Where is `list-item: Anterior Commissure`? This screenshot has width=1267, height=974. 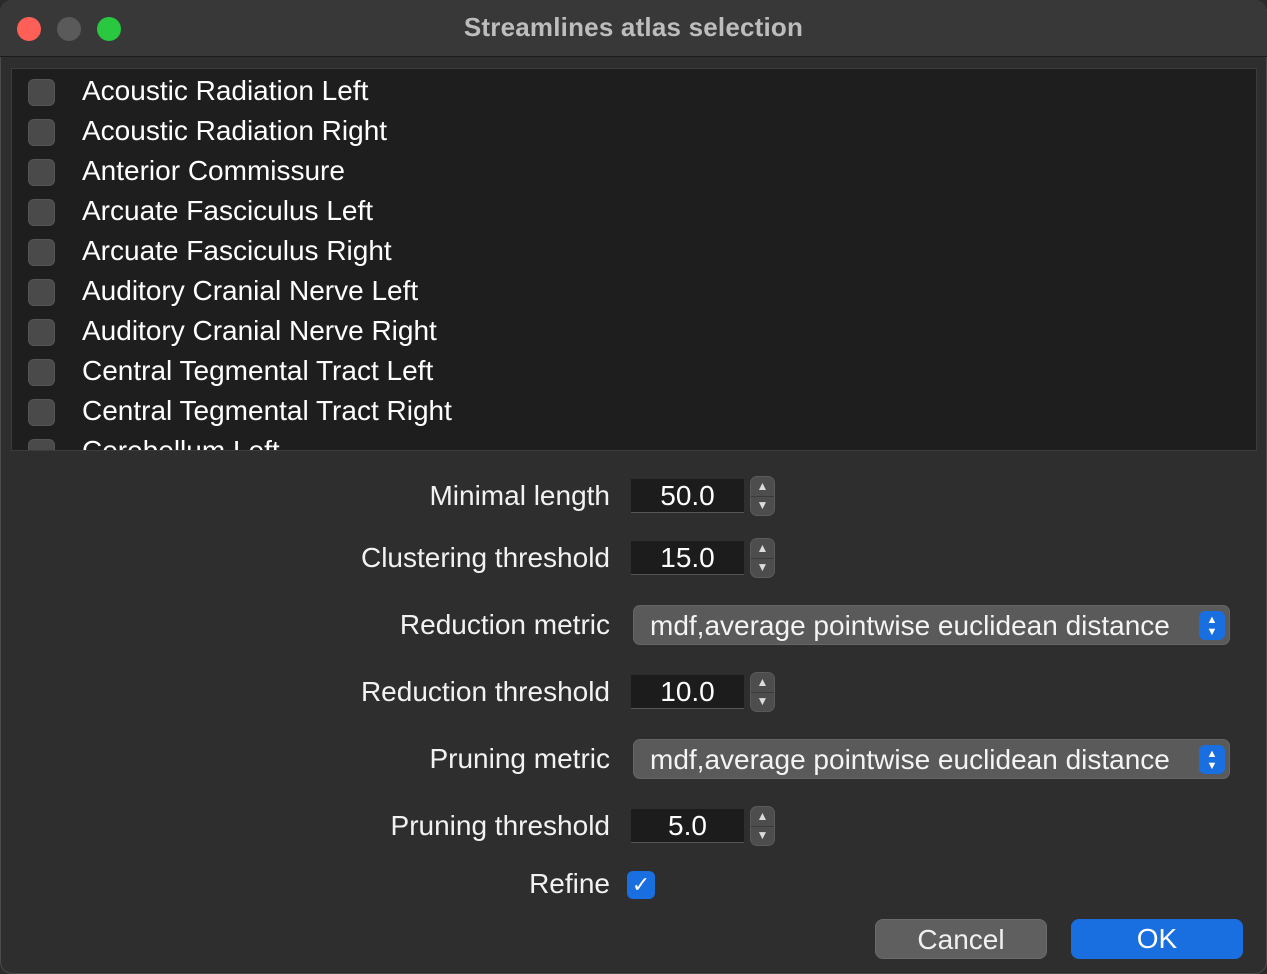
list-item: Anterior Commissure is located at coordinates (634, 171).